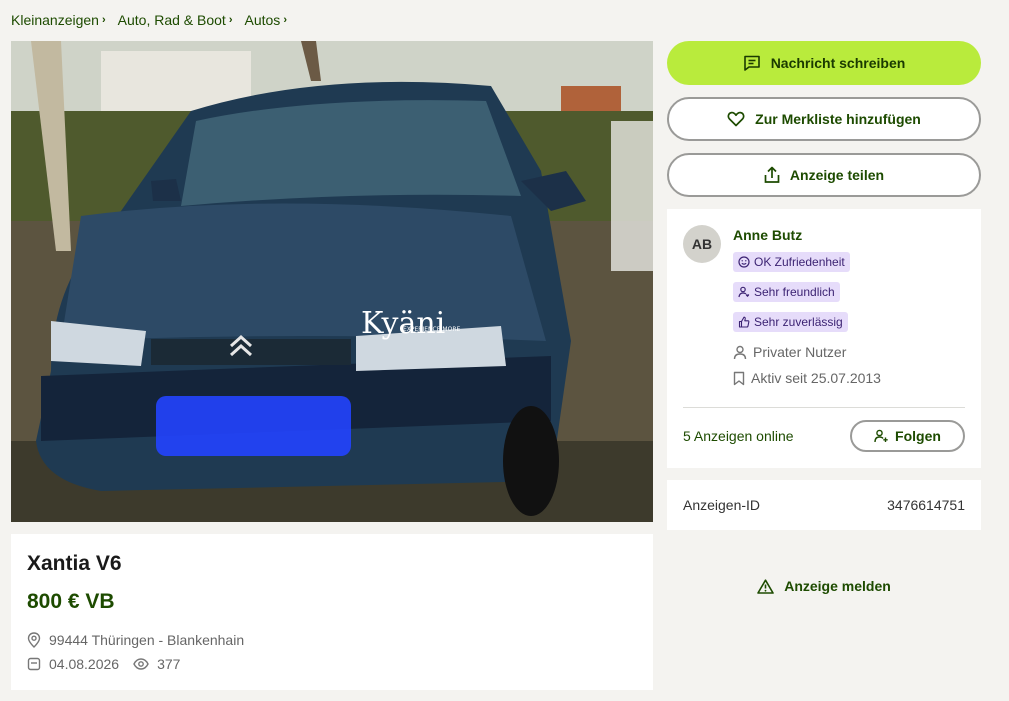  Describe the element at coordinates (807, 378) in the screenshot. I see `seller-active-since: Aktiv seit 25.07.2013` at that location.